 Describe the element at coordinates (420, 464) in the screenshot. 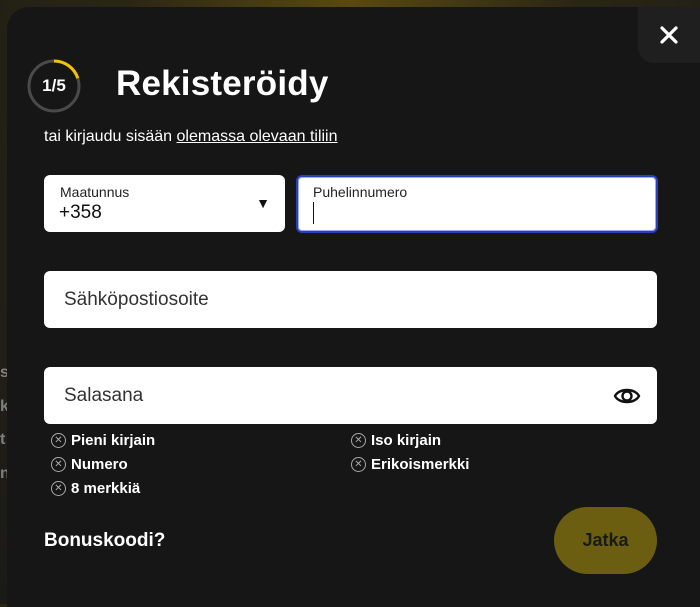

I see `rule-label: Erikoismerkki` at that location.